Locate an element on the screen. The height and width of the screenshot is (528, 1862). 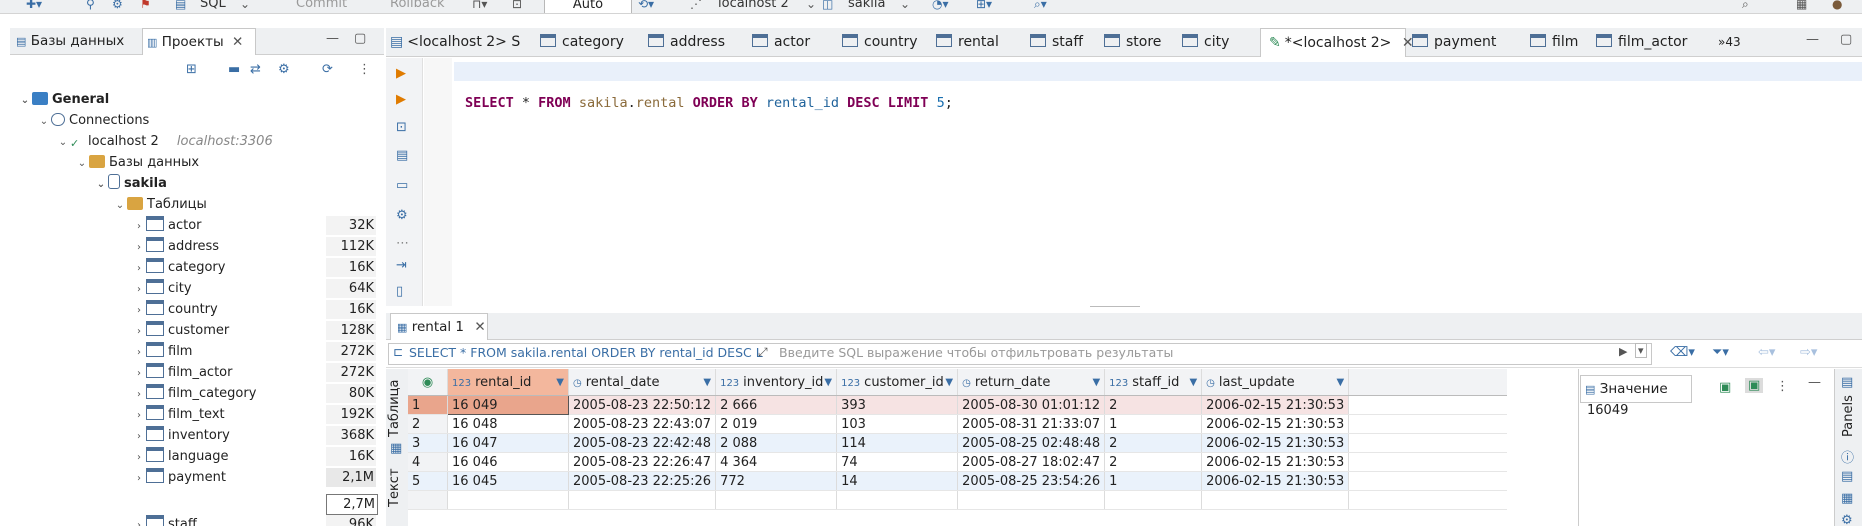
column-header: 123 customer_id ▼ is located at coordinates (897, 382).